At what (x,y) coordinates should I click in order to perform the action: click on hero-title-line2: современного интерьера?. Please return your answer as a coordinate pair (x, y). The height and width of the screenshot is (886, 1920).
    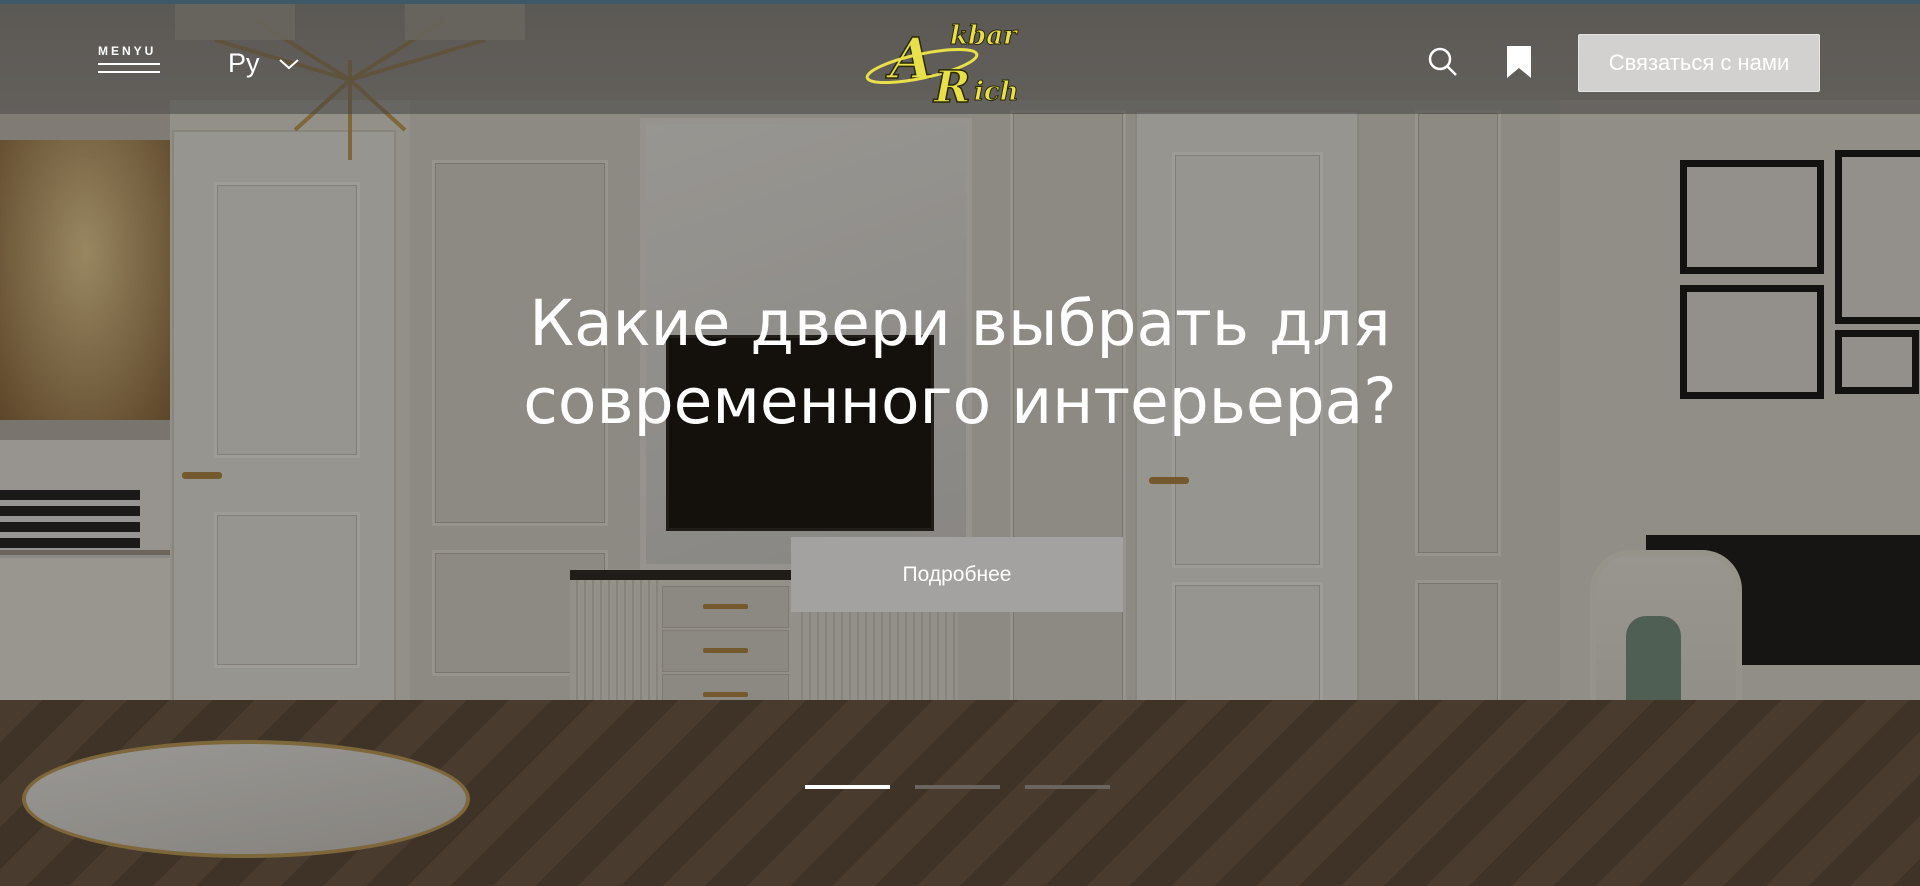
    Looking at the image, I should click on (960, 401).